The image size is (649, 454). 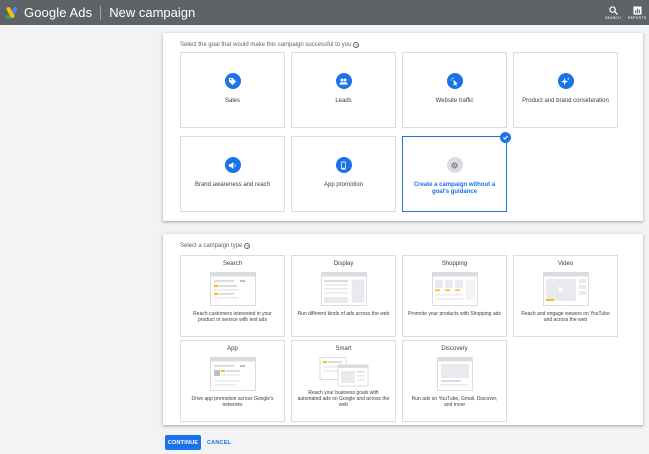 What do you see at coordinates (232, 90) in the screenshot?
I see `goal-tile-sales: Sales` at bounding box center [232, 90].